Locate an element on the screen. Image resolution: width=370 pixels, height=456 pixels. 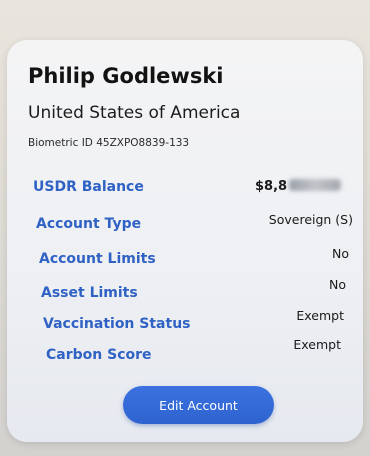
redacted-balance-blur is located at coordinates (315, 185).